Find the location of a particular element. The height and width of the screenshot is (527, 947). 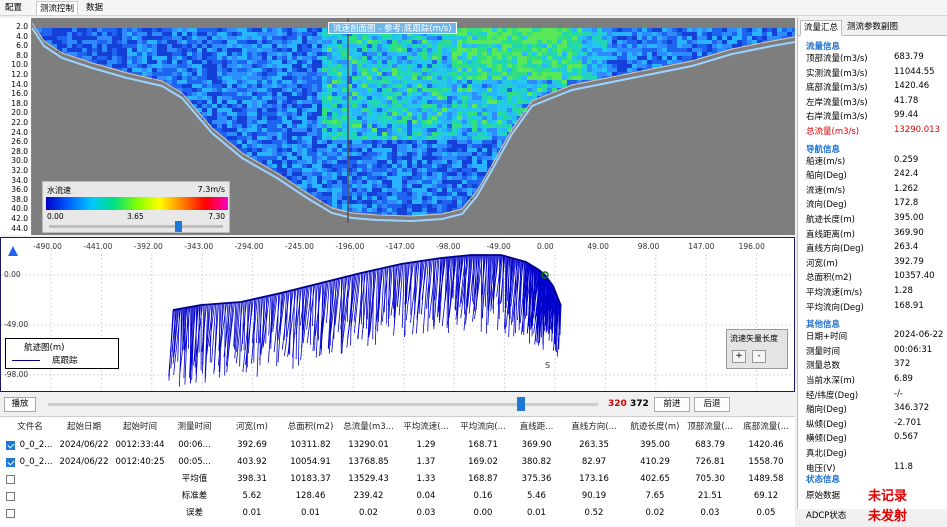

info-label: 船向(Deg) is located at coordinates (826, 175).